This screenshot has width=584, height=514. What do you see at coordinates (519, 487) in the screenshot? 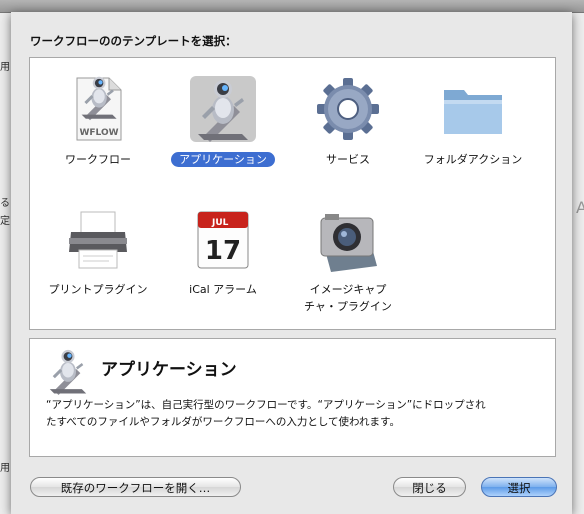
I see `choose-button: 選択` at bounding box center [519, 487].